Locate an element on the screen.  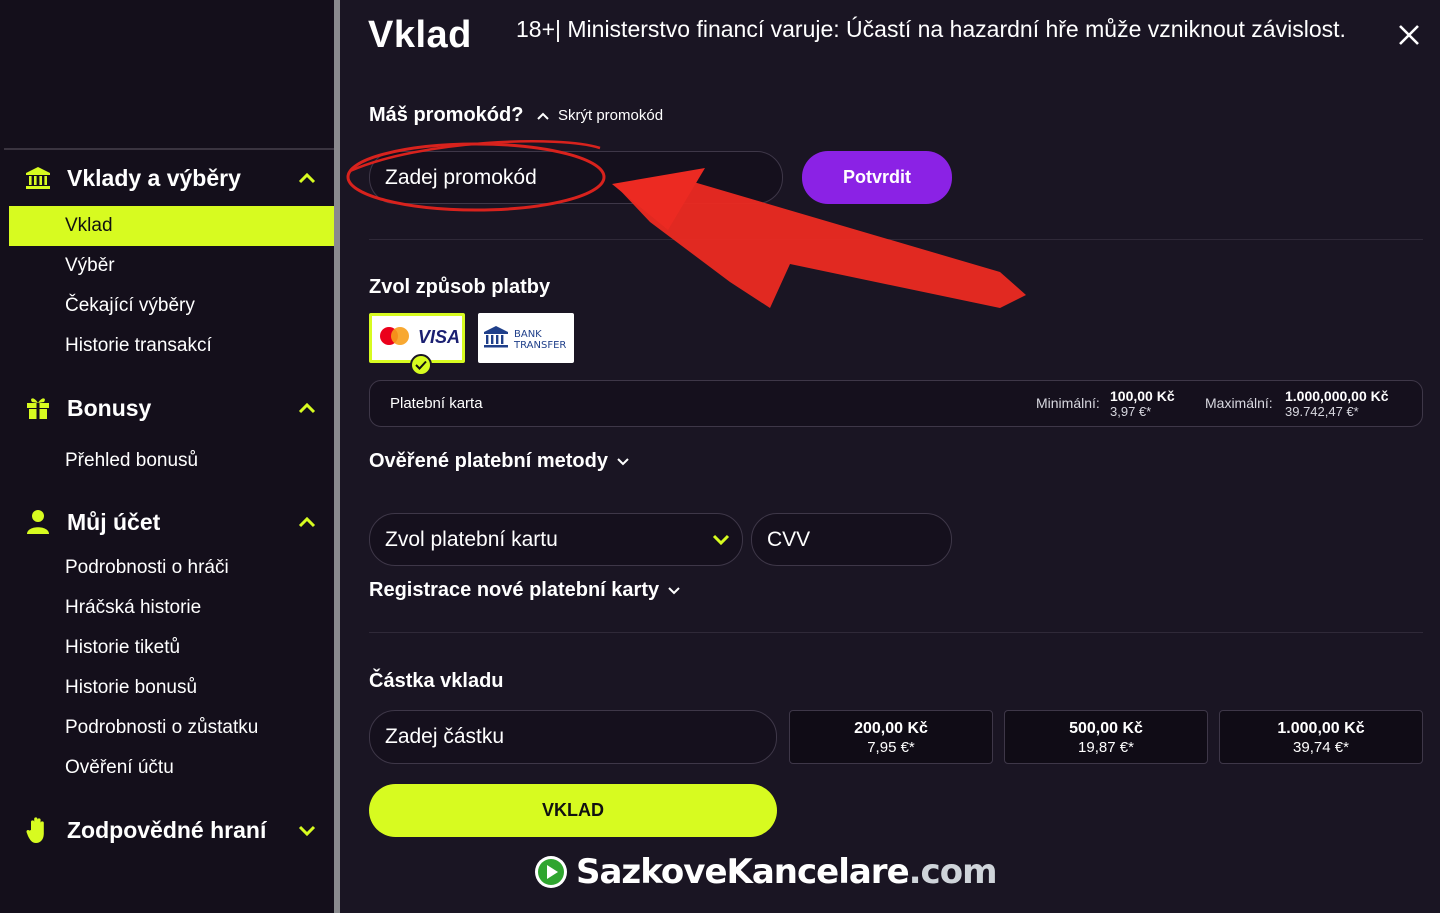
payment-method-bank-transfer: BANK TRANSFER is located at coordinates (526, 338).